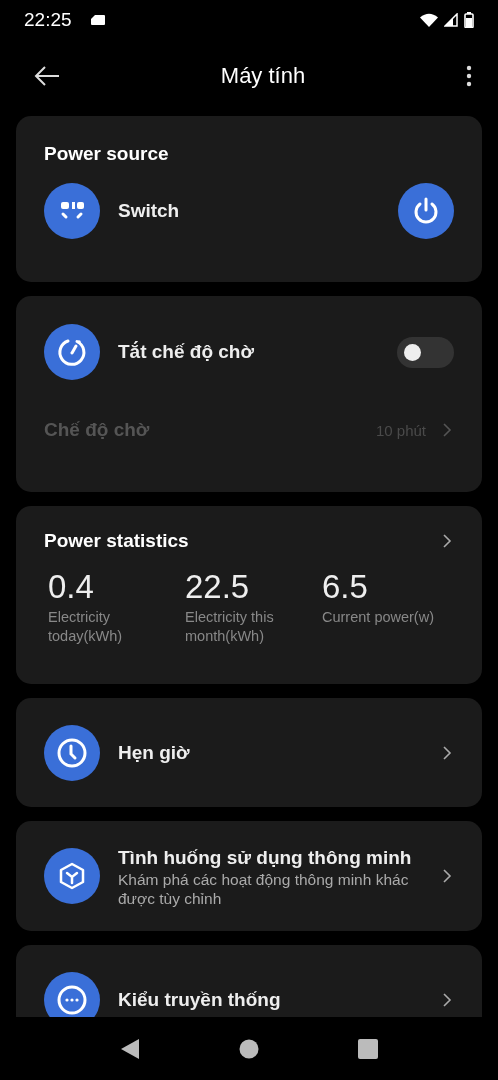 This screenshot has width=498, height=1080. What do you see at coordinates (154, 752) in the screenshot?
I see `menu-item-title: Hẹn giờ` at bounding box center [154, 752].